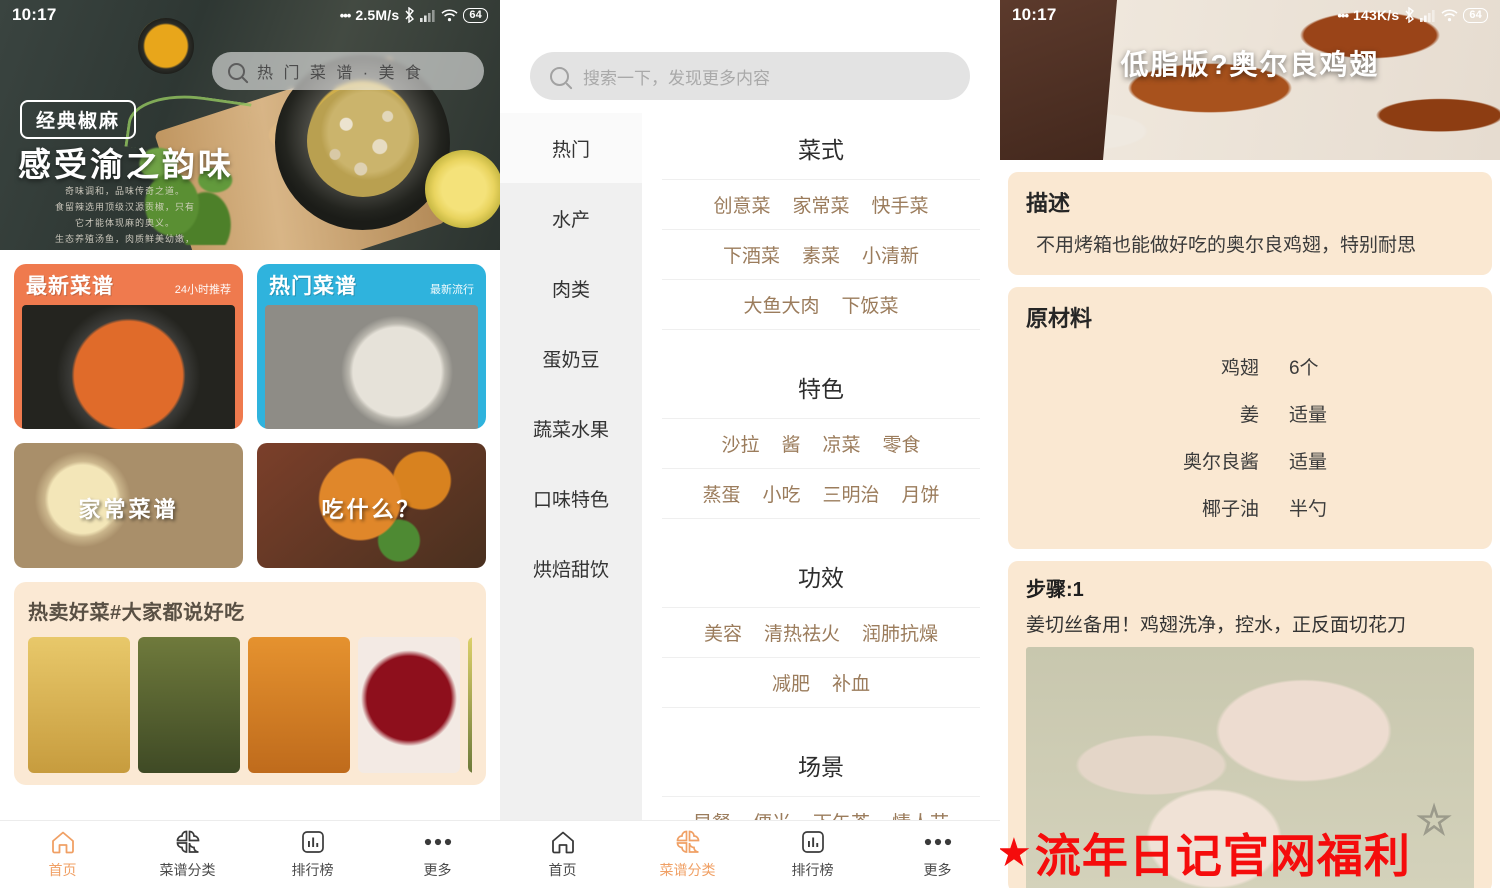  I want to click on sidebar-item-egg-dairy-bean: 蛋奶豆, so click(571, 358).